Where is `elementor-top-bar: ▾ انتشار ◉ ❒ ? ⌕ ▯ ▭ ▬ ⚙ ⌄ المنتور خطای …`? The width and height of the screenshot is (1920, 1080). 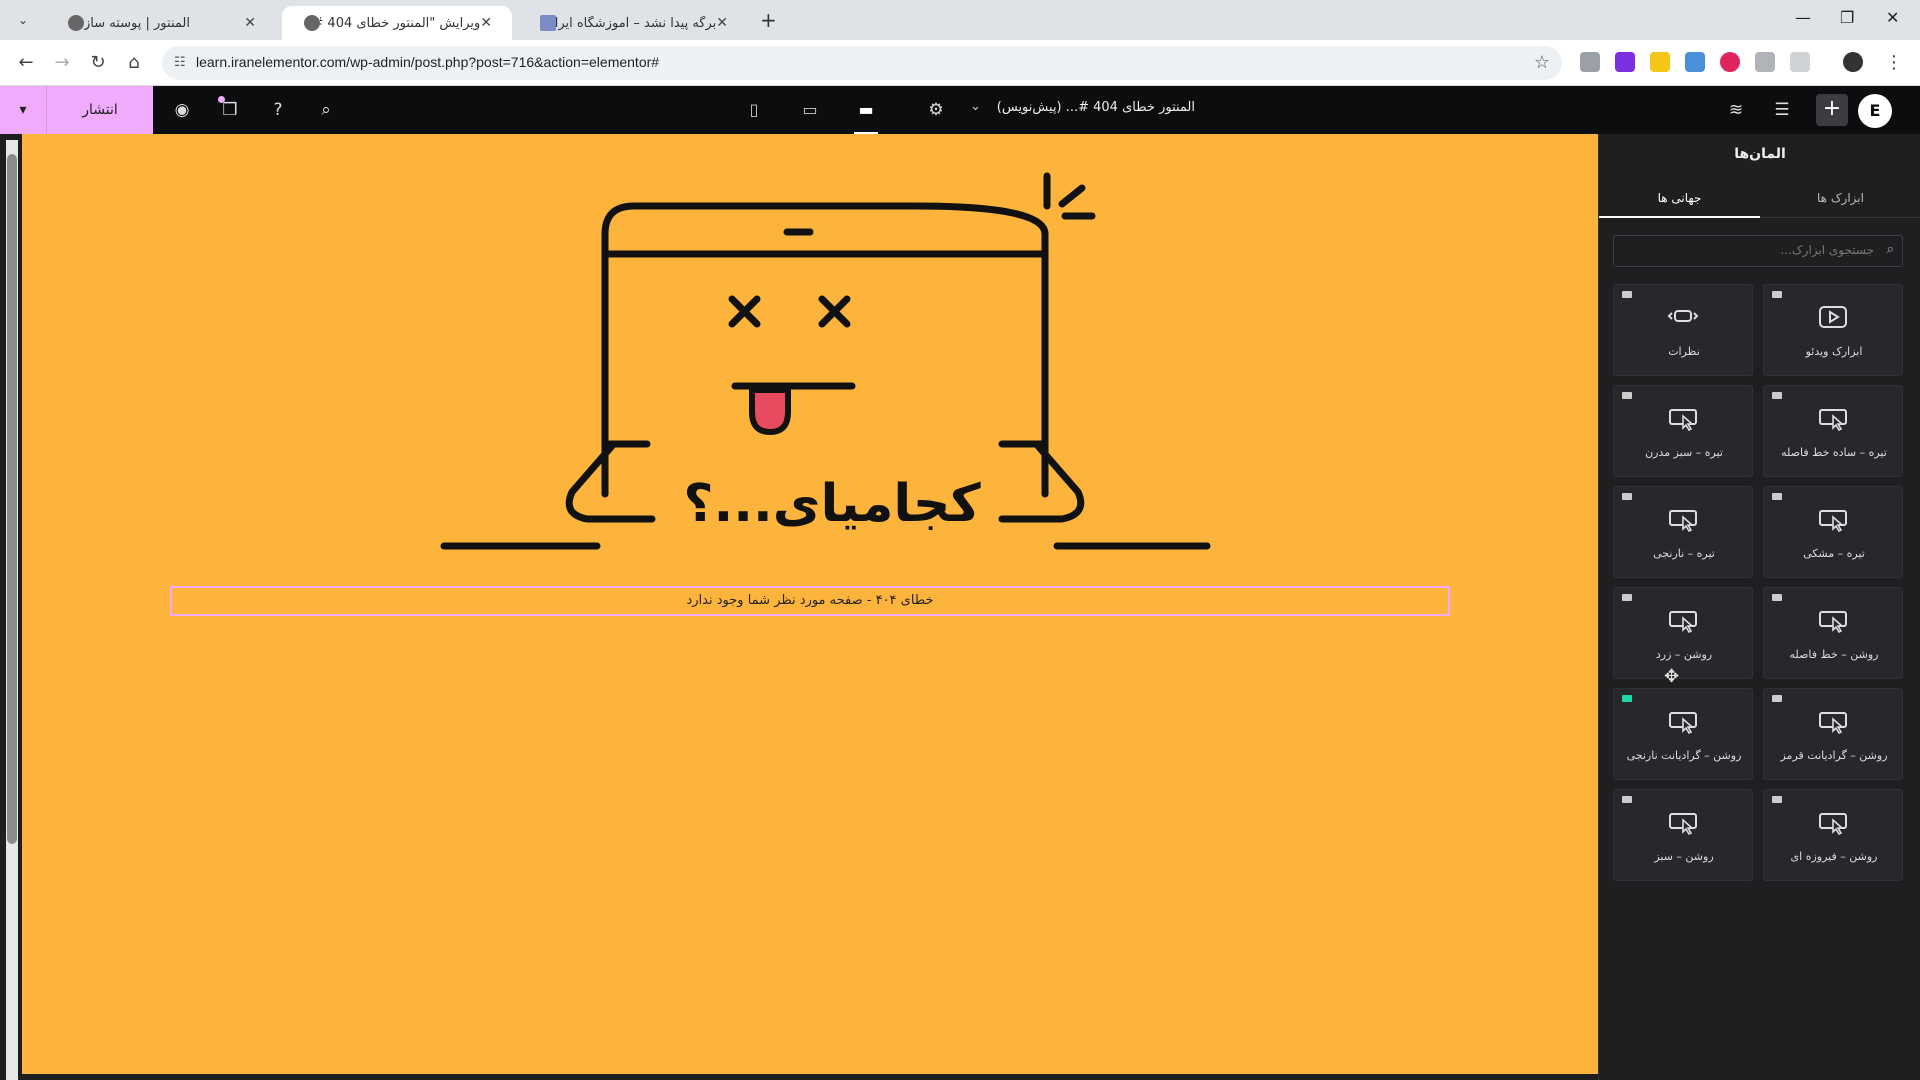 elementor-top-bar: ▾ انتشار ◉ ❒ ? ⌕ ▯ ▭ ▬ ⚙ ⌄ المنتور خطای … is located at coordinates (960, 110).